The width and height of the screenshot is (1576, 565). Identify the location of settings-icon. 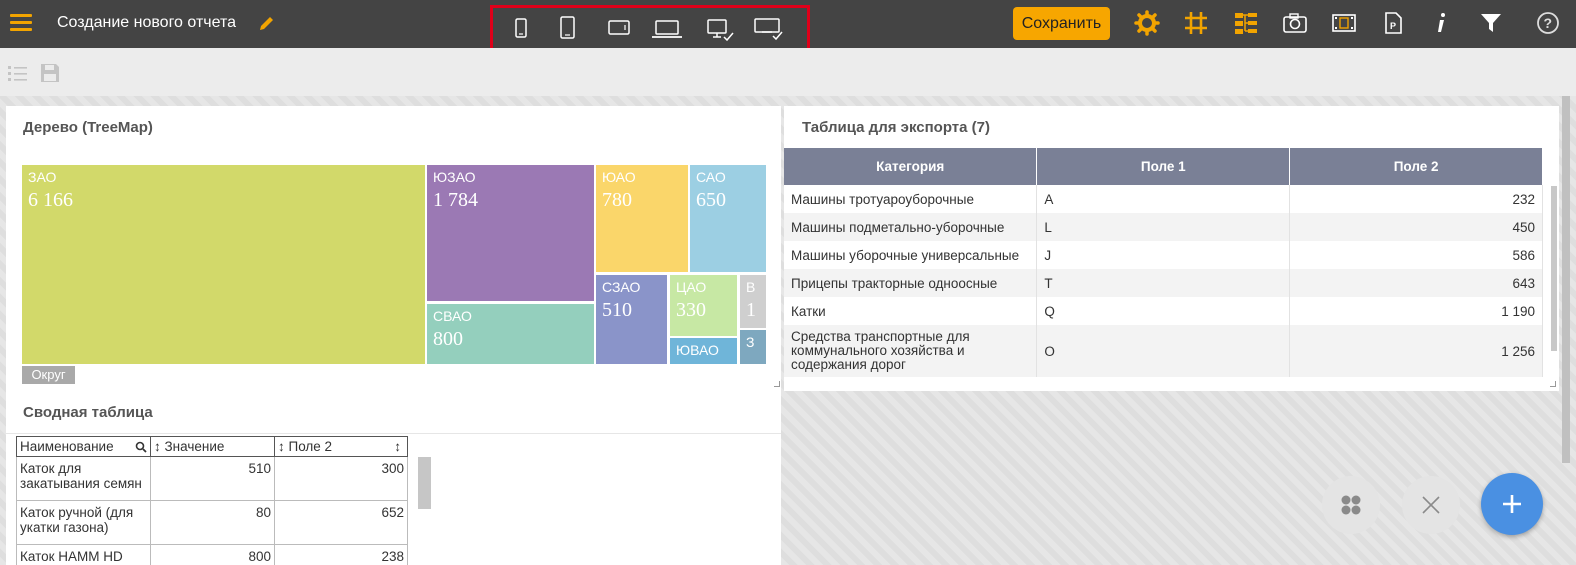
(1147, 23).